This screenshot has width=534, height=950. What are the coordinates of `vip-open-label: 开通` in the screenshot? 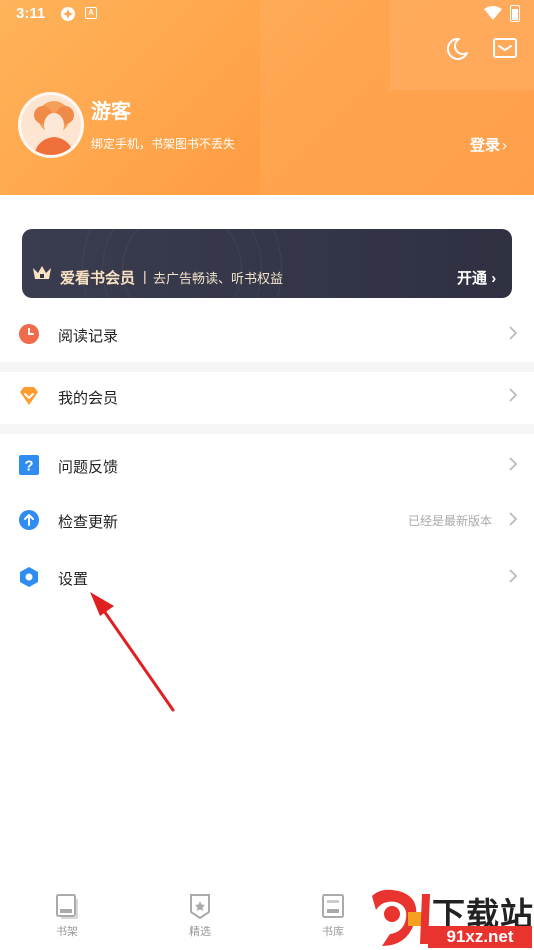 It's located at (472, 278).